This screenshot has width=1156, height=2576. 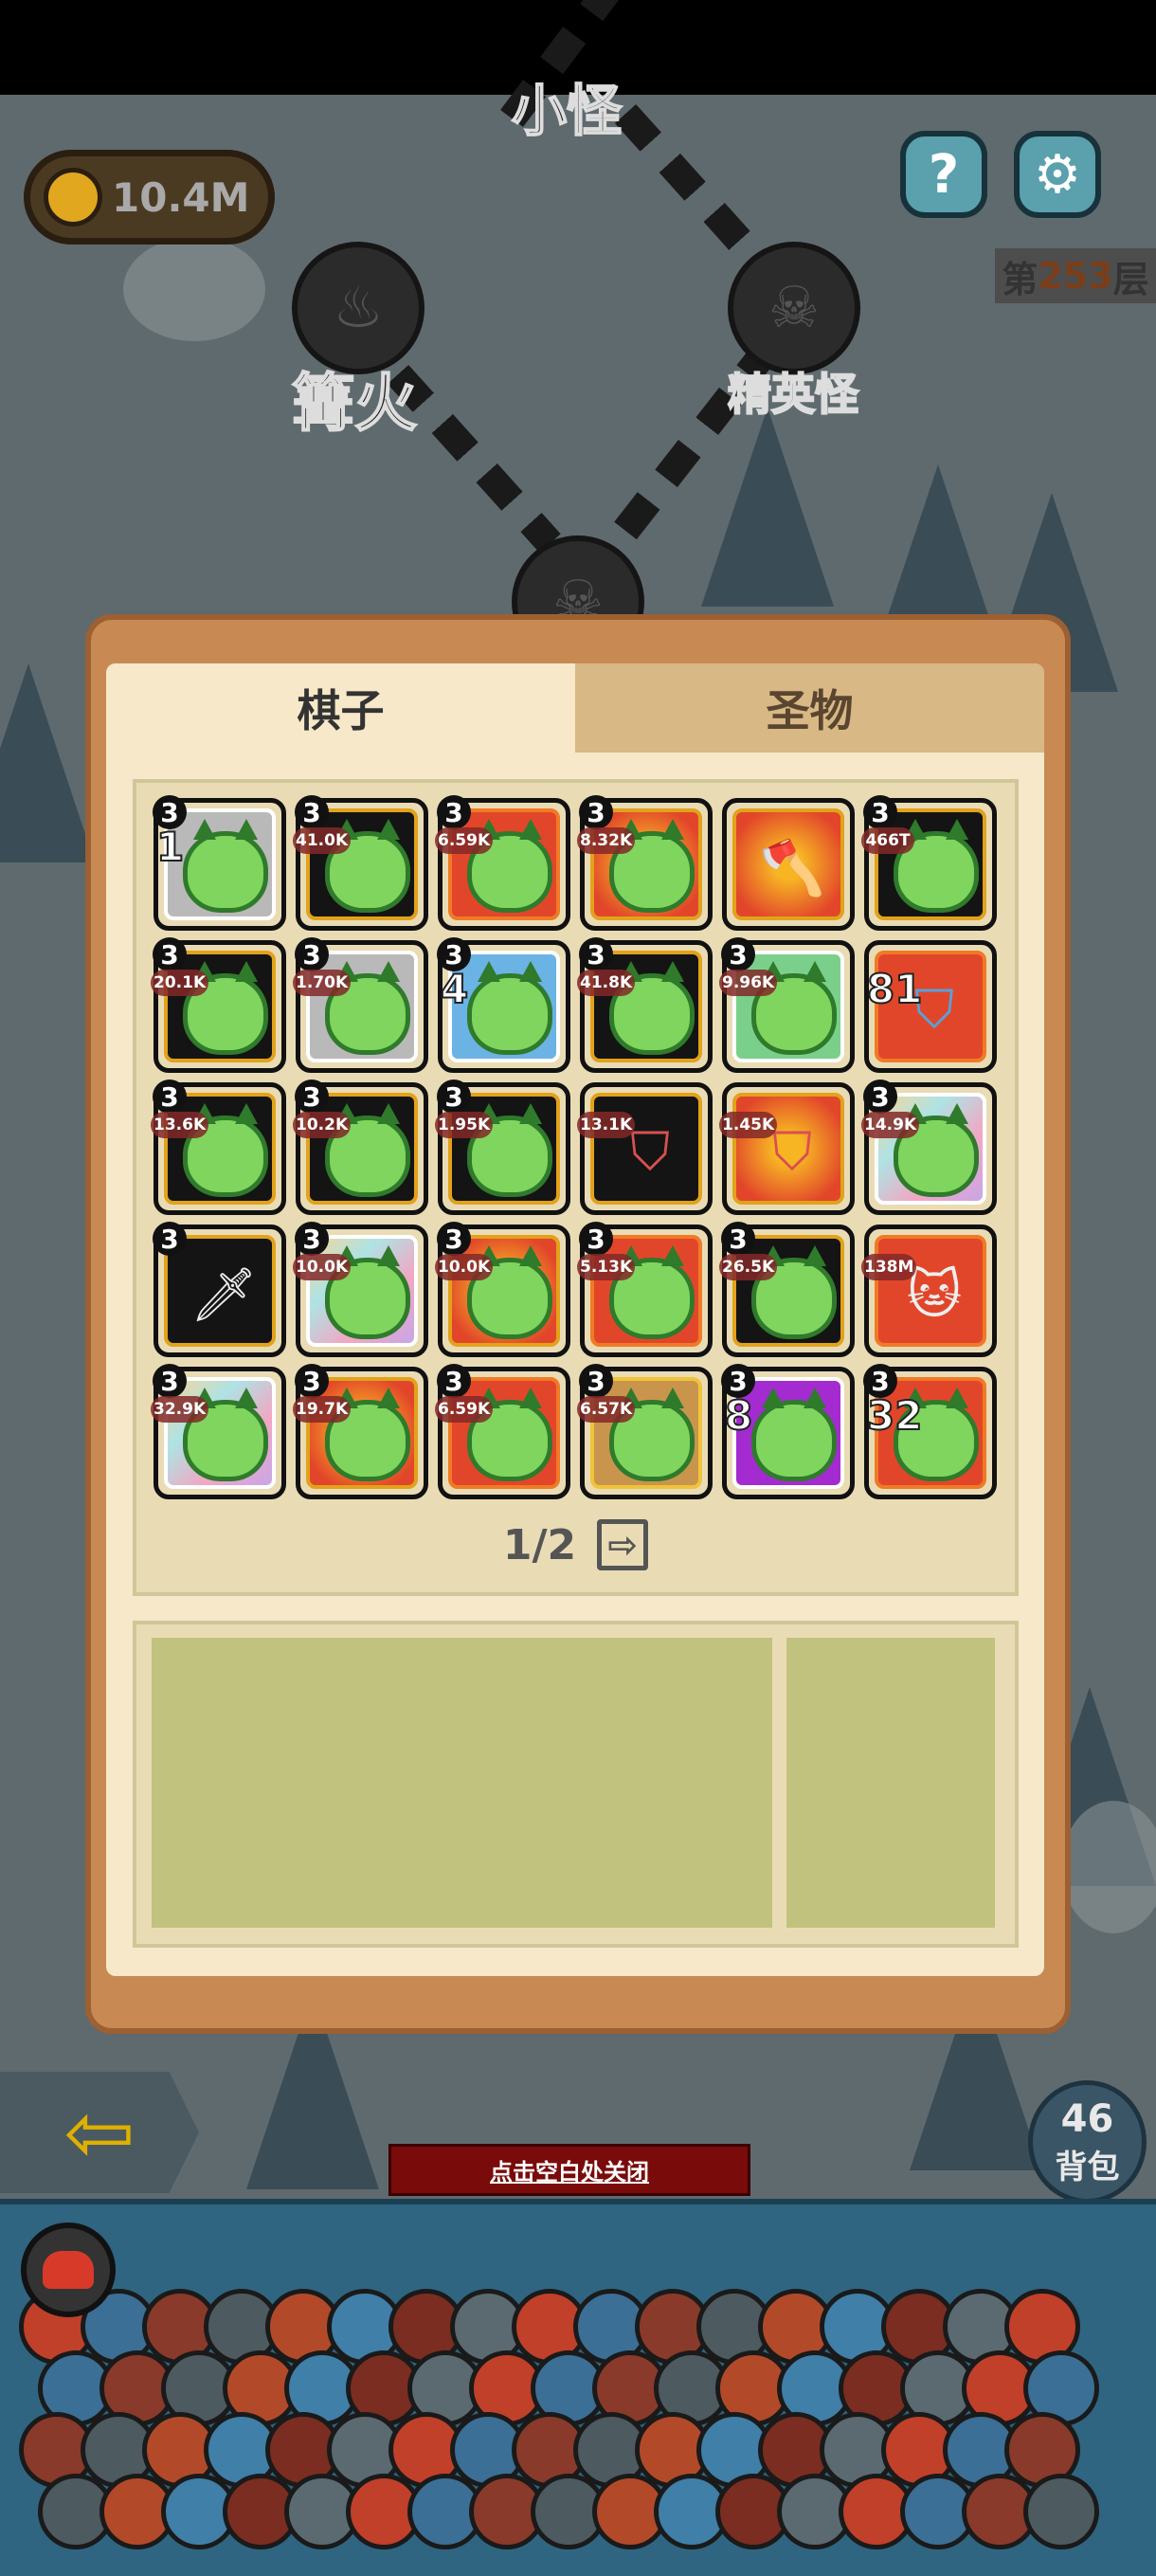 I want to click on piece-cell: 3 8.32K, so click(x=645, y=863).